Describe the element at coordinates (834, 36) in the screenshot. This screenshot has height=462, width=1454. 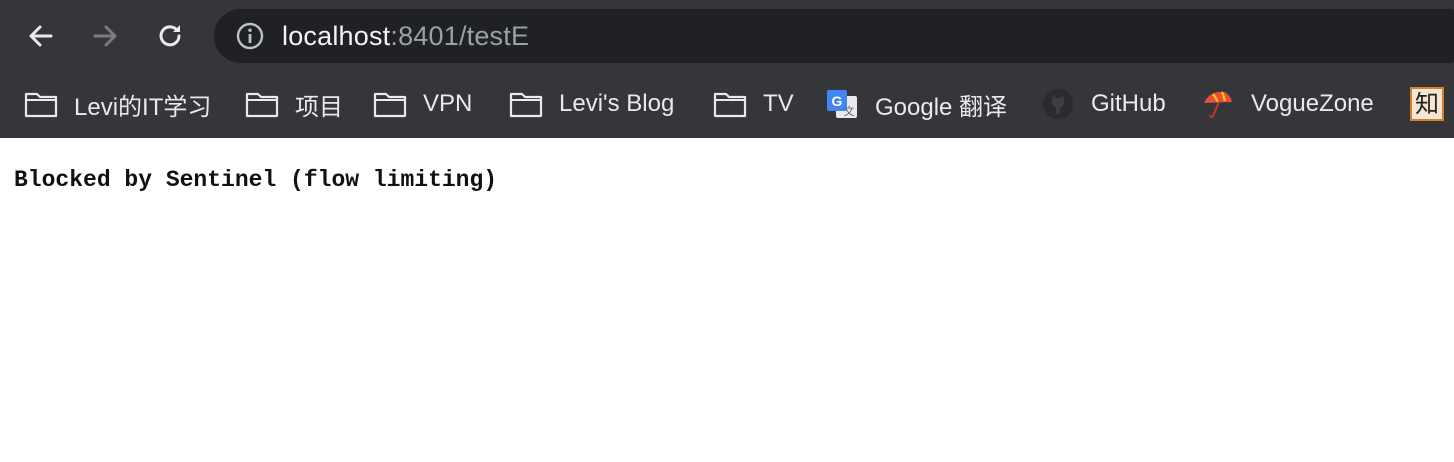
I see `address-bar: localhost:8401/testE` at that location.